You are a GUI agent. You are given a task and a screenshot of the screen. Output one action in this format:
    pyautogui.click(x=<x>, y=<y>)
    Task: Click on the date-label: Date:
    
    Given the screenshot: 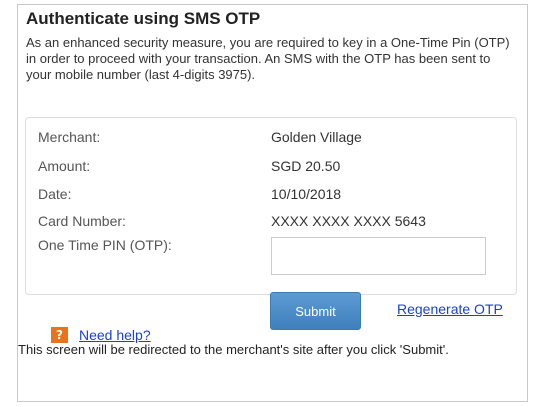 What is the action you would take?
    pyautogui.click(x=55, y=194)
    